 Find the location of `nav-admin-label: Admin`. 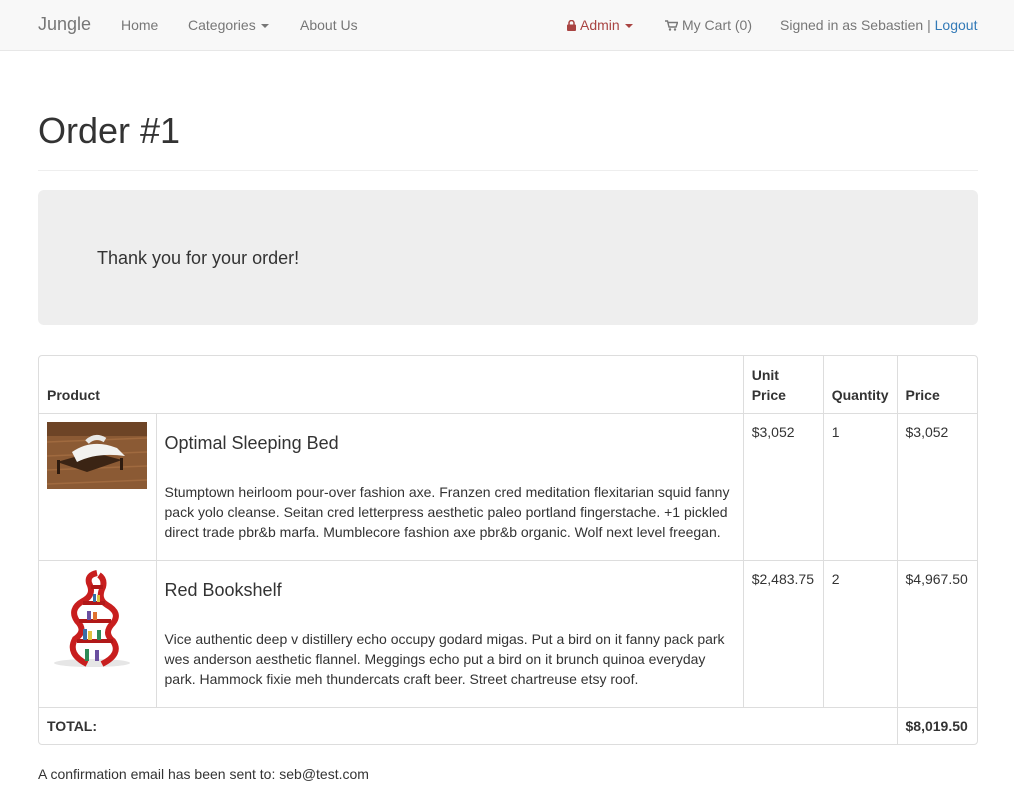

nav-admin-label: Admin is located at coordinates (600, 25).